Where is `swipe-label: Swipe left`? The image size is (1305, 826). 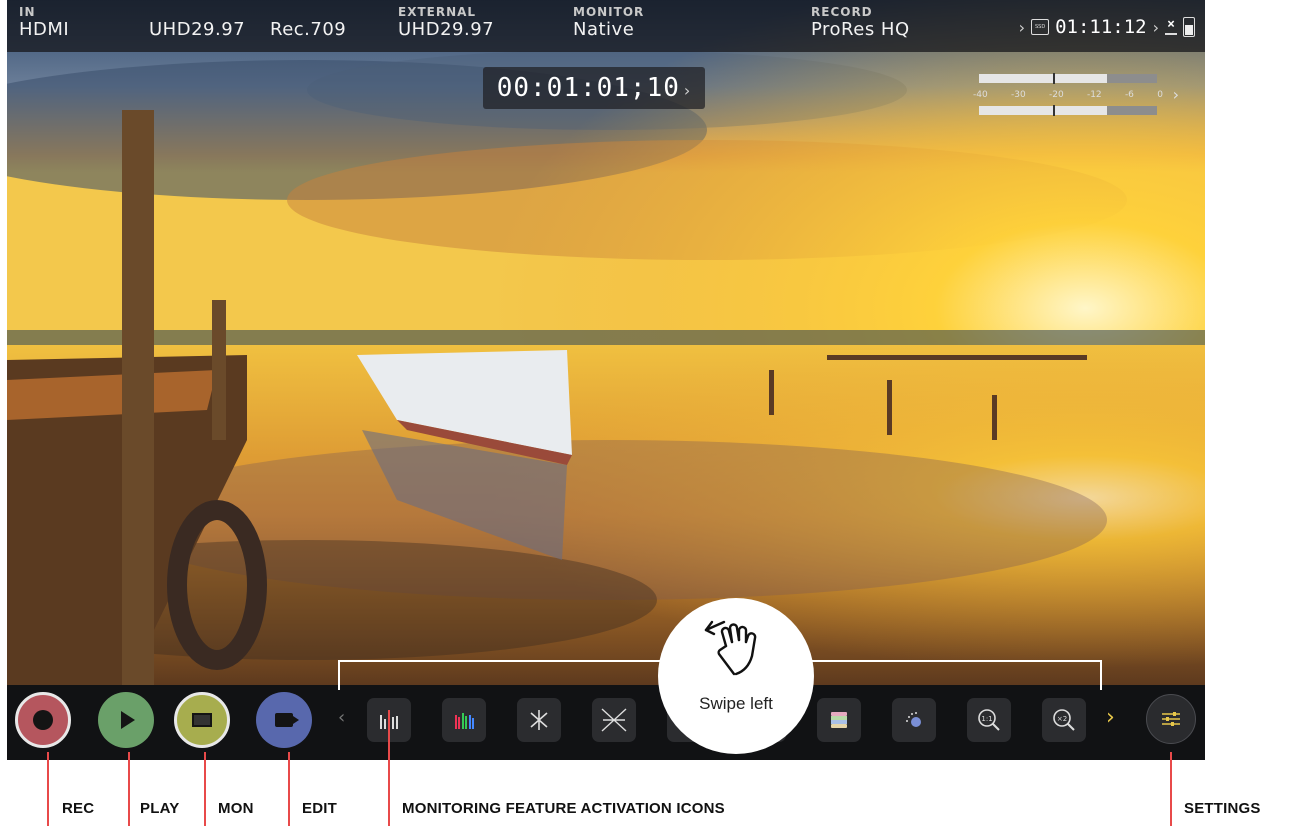 swipe-label: Swipe left is located at coordinates (736, 703).